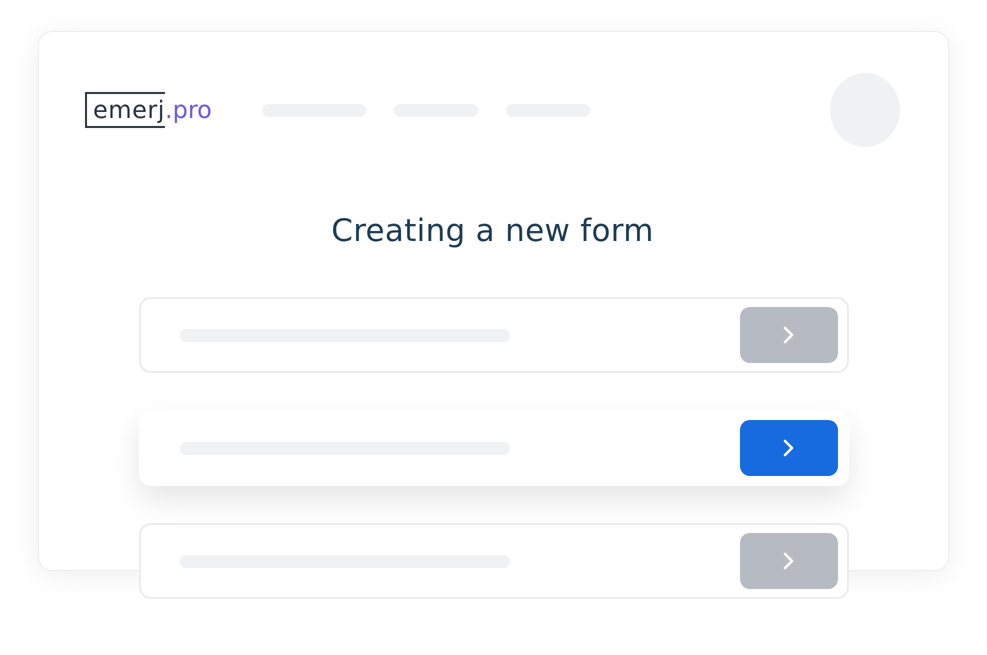 The width and height of the screenshot is (987, 655). What do you see at coordinates (148, 110) in the screenshot?
I see `logo: emerj.pro` at bounding box center [148, 110].